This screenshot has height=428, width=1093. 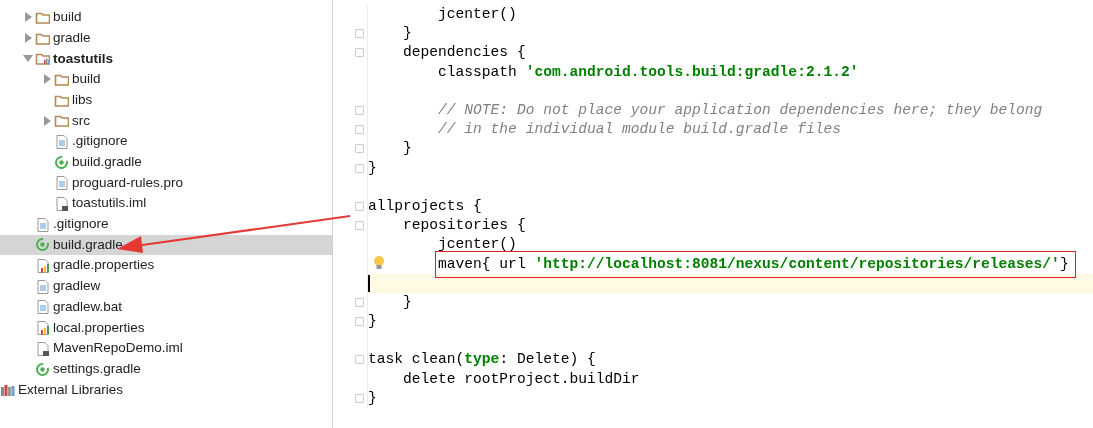 What do you see at coordinates (166, 286) in the screenshot?
I see `tree-item: gradlew` at bounding box center [166, 286].